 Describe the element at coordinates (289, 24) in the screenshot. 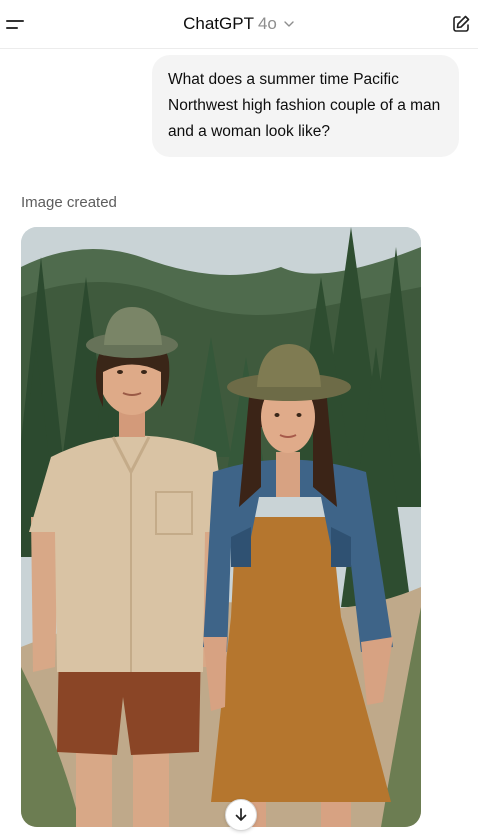

I see `chevron-down-icon` at that location.